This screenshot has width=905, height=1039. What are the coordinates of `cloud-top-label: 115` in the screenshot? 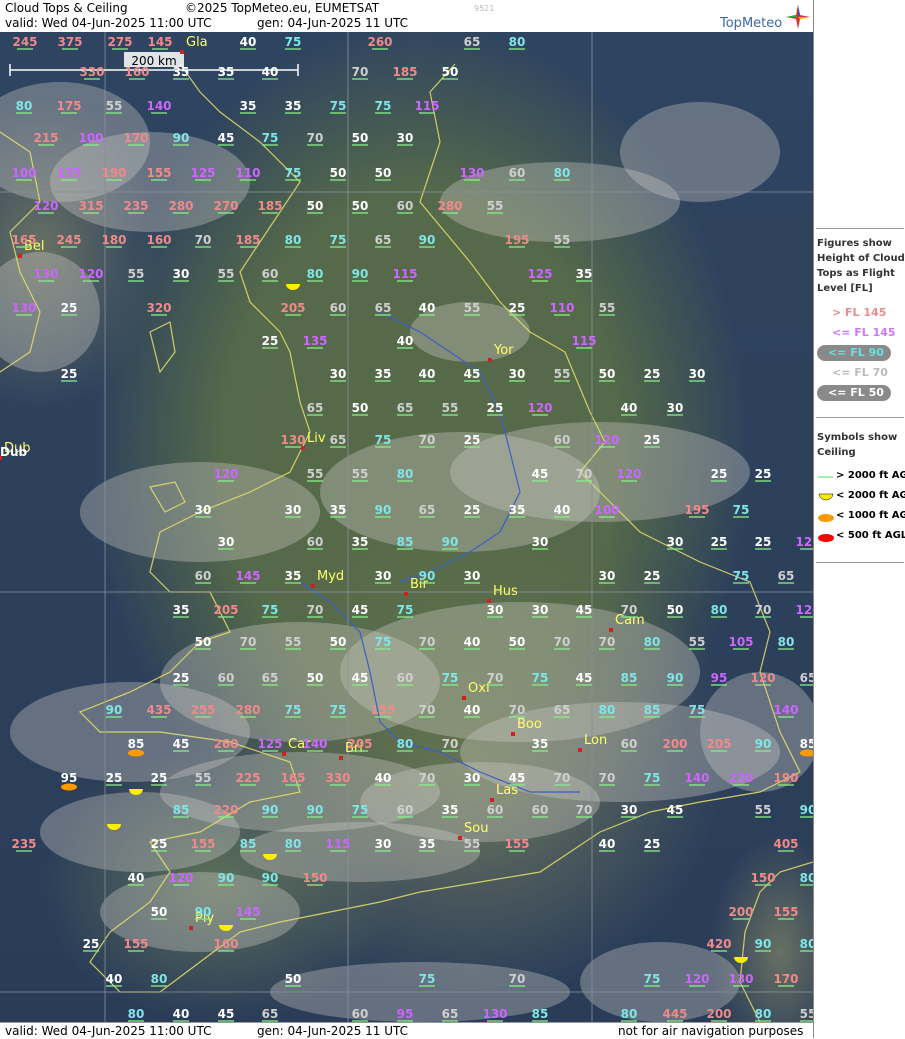 It's located at (426, 106).